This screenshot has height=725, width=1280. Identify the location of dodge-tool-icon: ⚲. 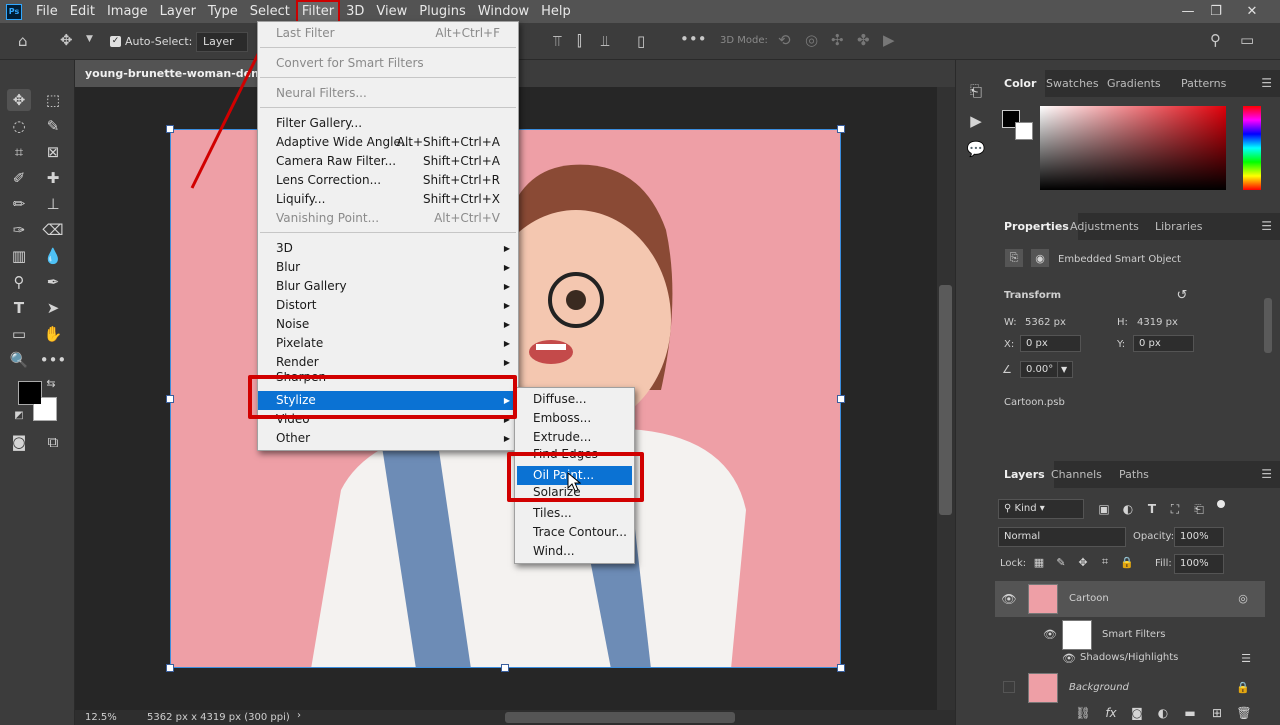
(19, 282).